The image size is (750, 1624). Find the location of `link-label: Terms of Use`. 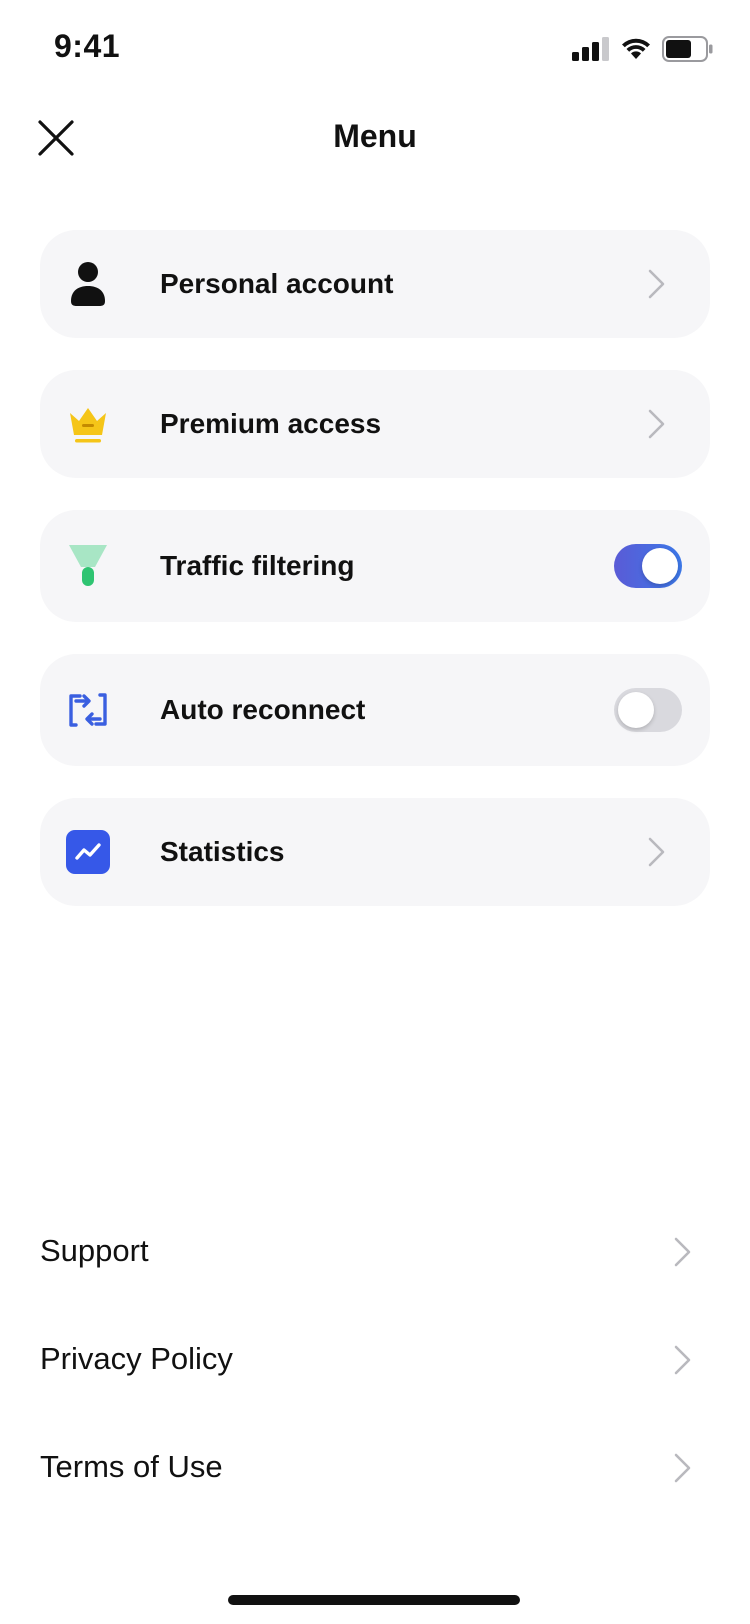

link-label: Terms of Use is located at coordinates (131, 1466).